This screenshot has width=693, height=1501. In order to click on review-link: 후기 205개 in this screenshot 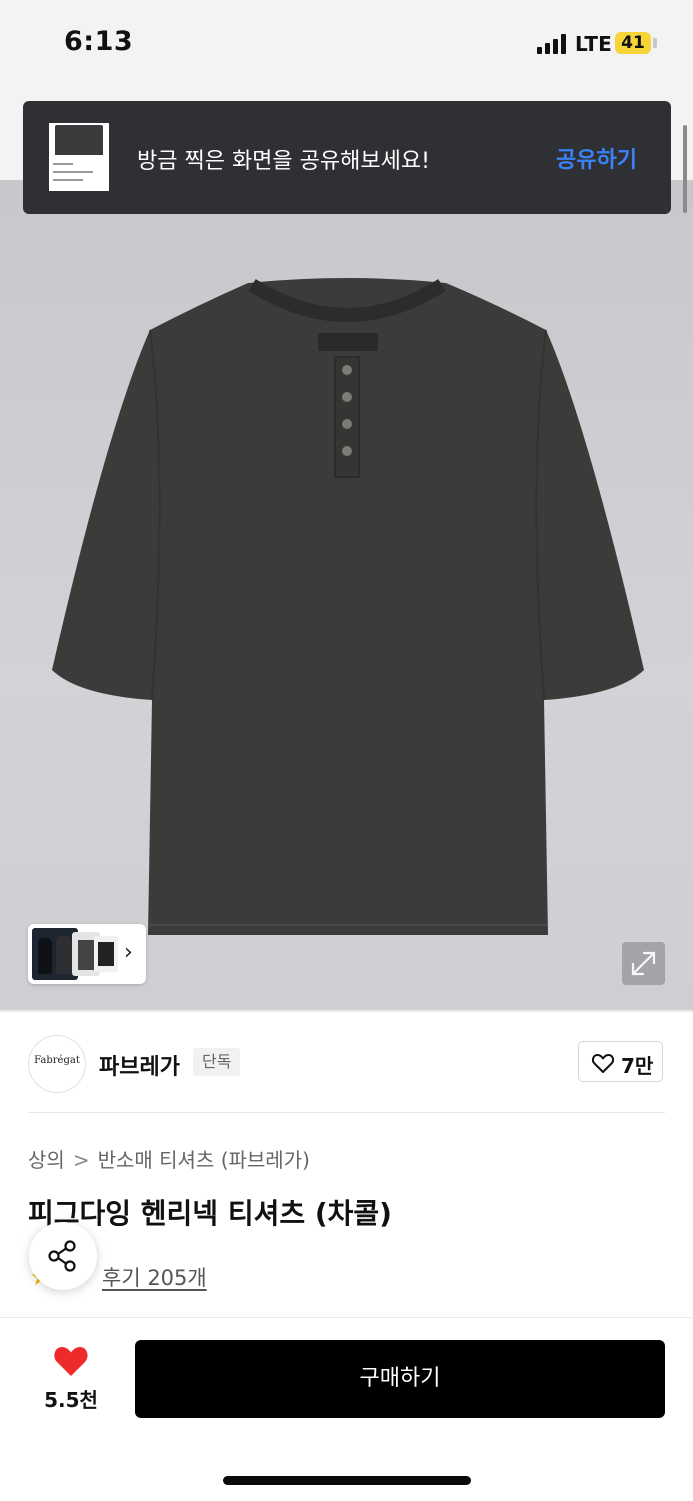, I will do `click(154, 1277)`.